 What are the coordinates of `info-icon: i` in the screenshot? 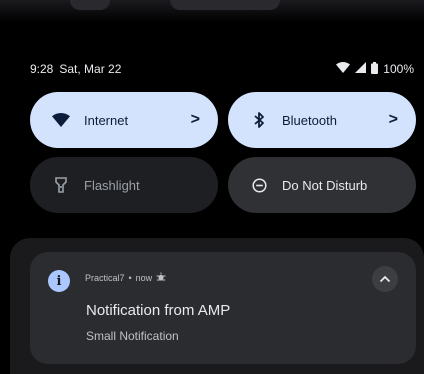 It's located at (59, 281).